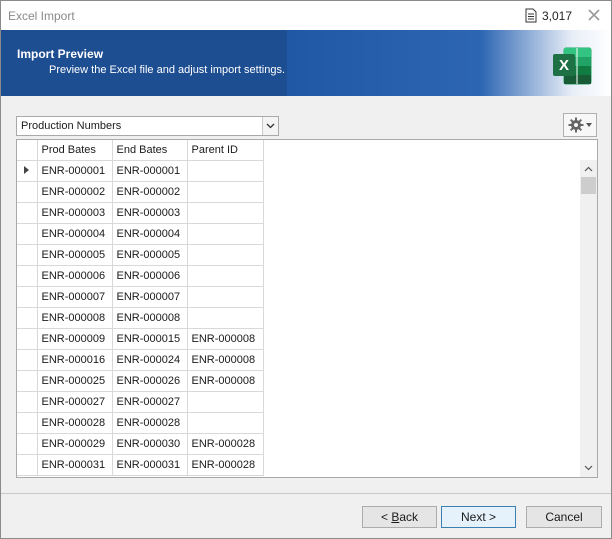 Image resolution: width=612 pixels, height=539 pixels. What do you see at coordinates (75, 318) in the screenshot?
I see `cell-prod-bates: ENR-000008` at bounding box center [75, 318].